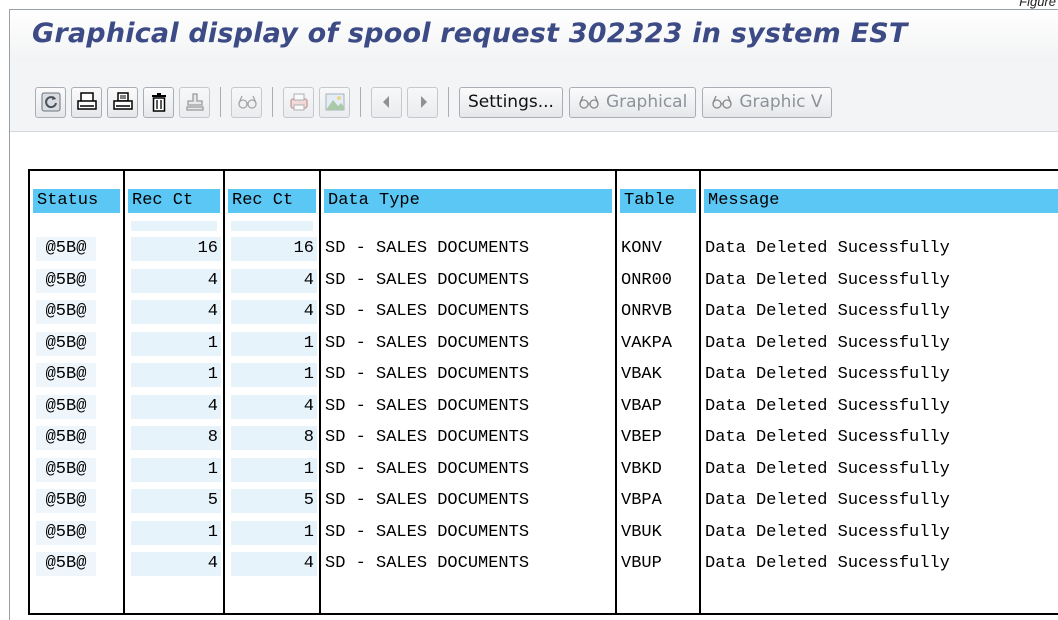 This screenshot has height=620, width=1058. What do you see at coordinates (246, 102) in the screenshot?
I see `display-button` at bounding box center [246, 102].